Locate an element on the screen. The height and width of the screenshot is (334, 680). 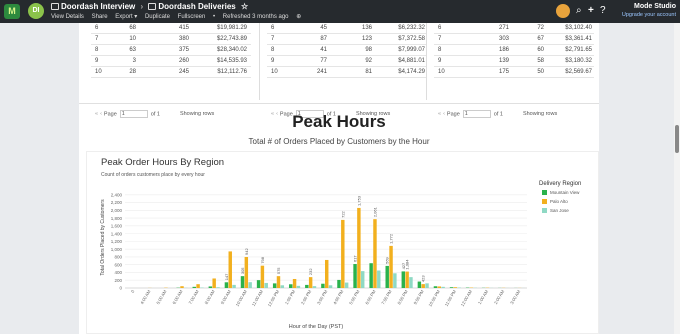
org-name: Mode Studio is located at coordinates (655, 6).